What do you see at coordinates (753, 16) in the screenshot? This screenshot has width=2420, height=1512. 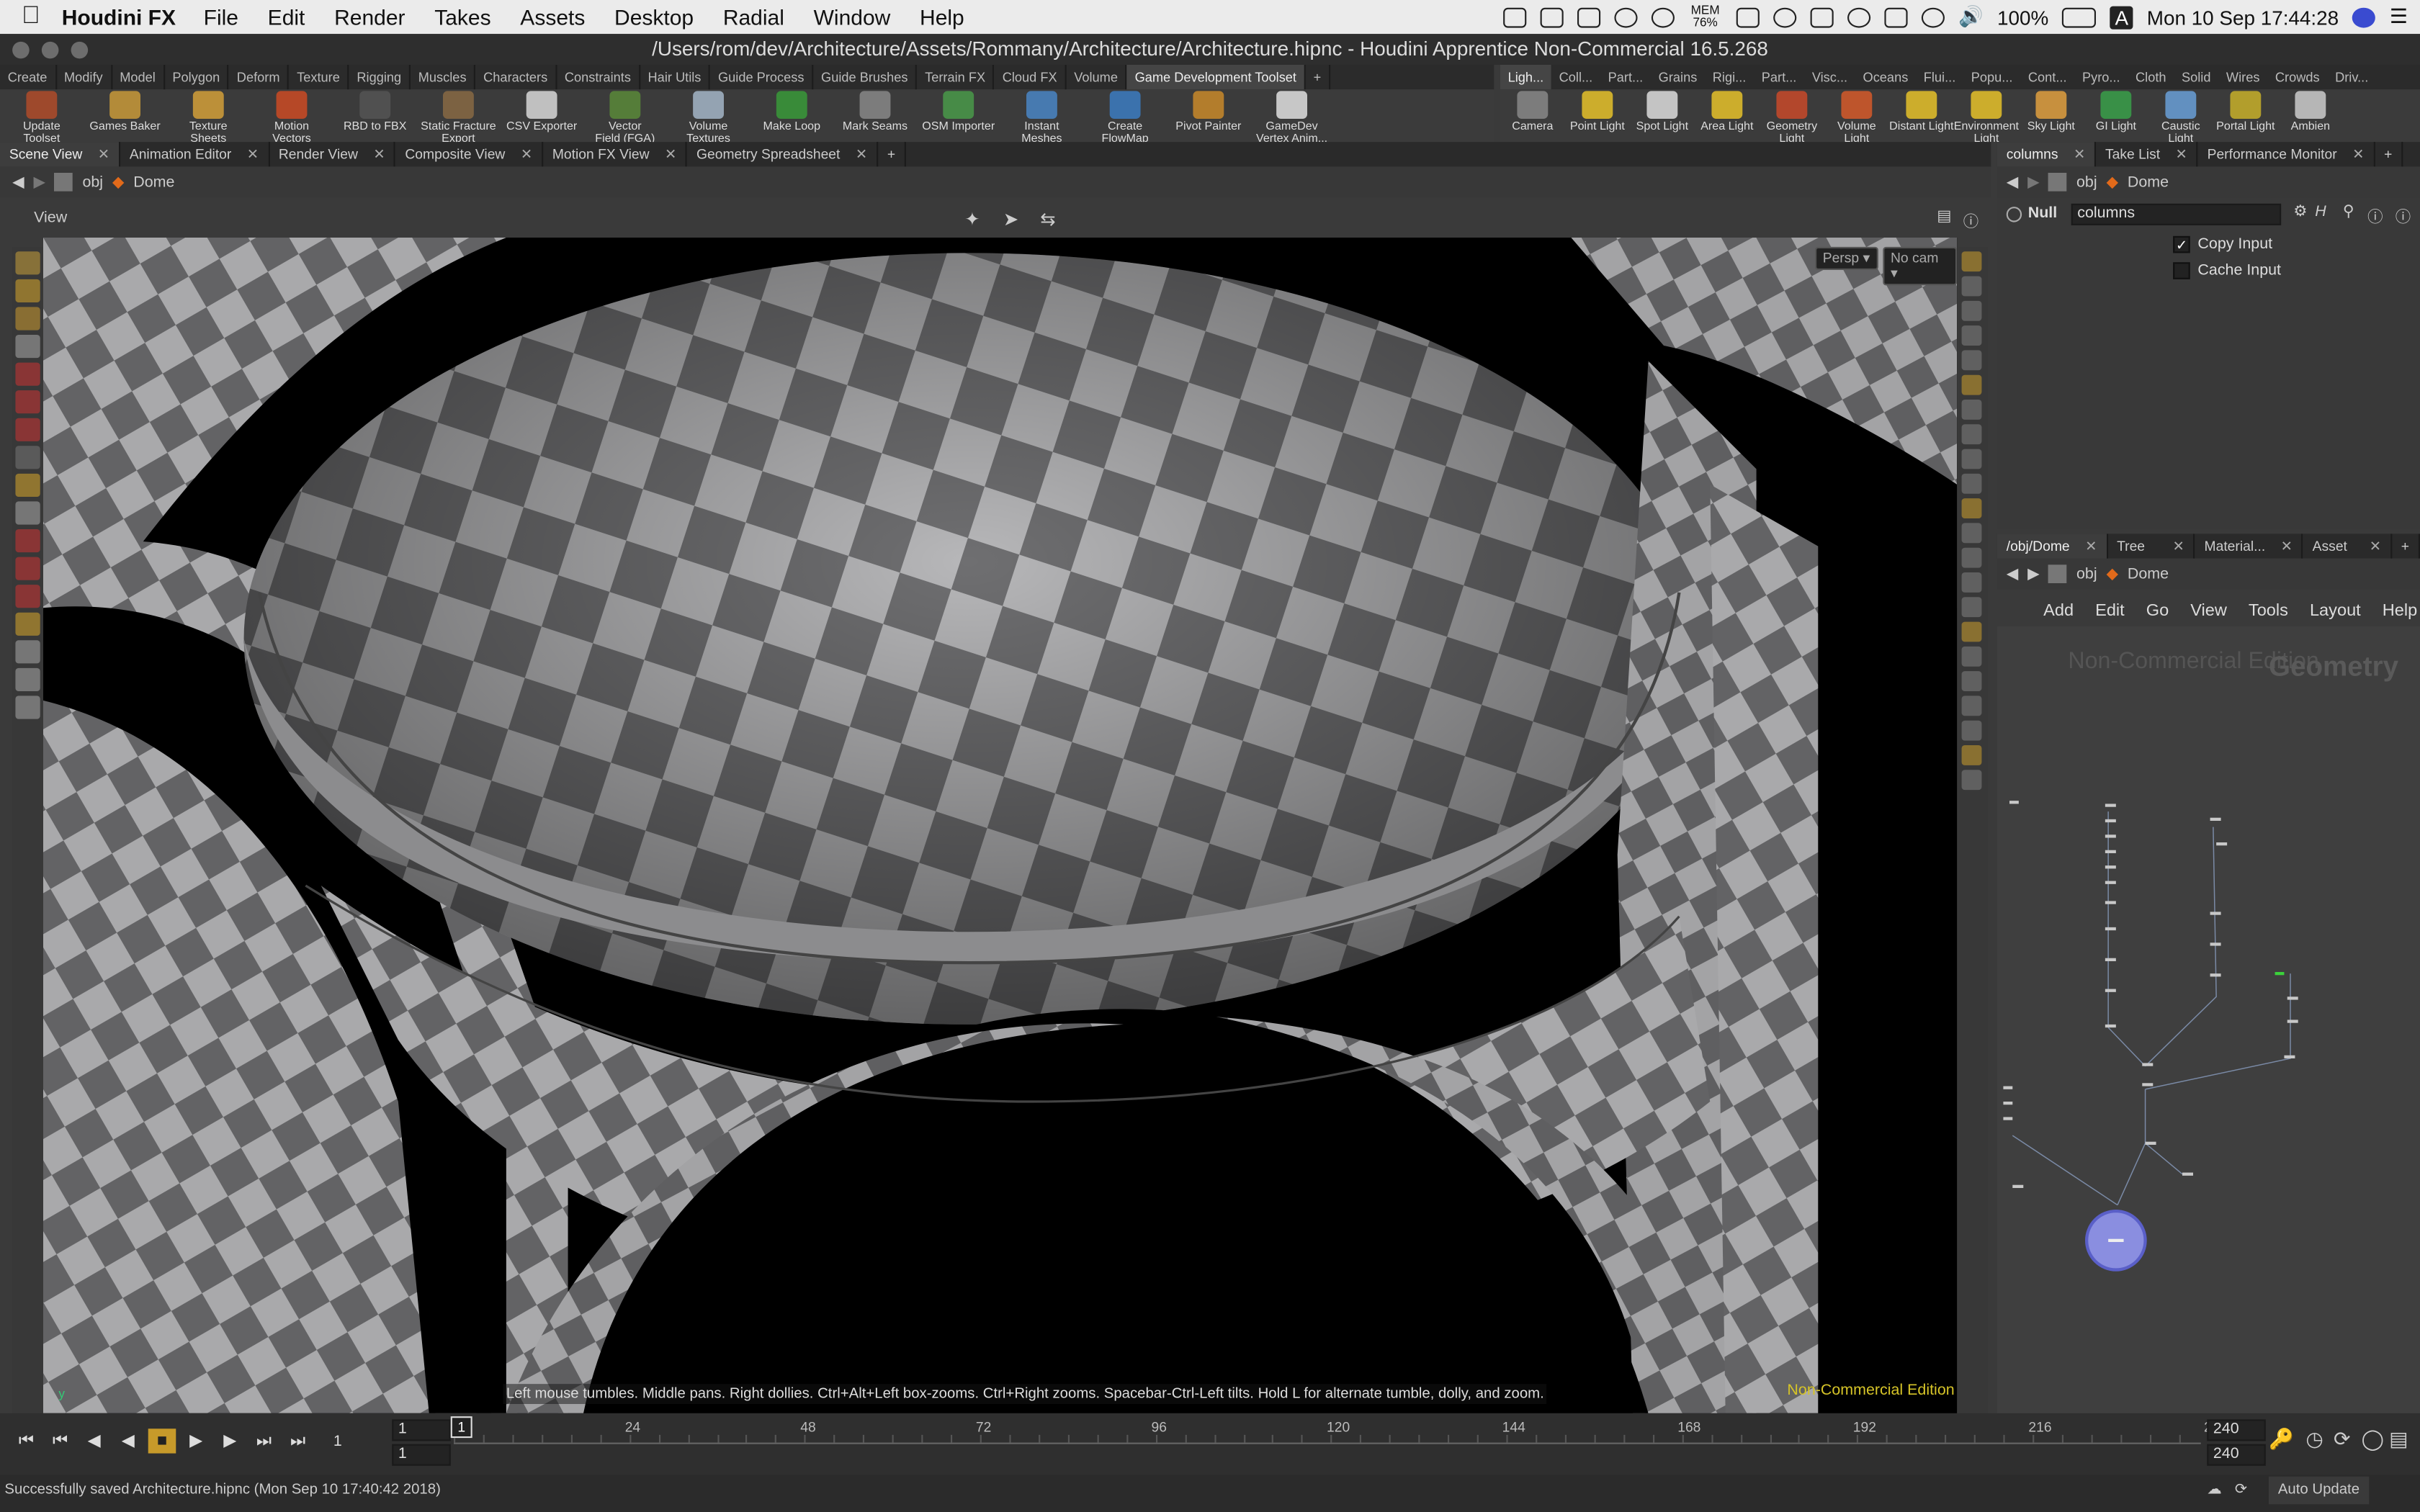 I see `menu-radial: Radial` at bounding box center [753, 16].